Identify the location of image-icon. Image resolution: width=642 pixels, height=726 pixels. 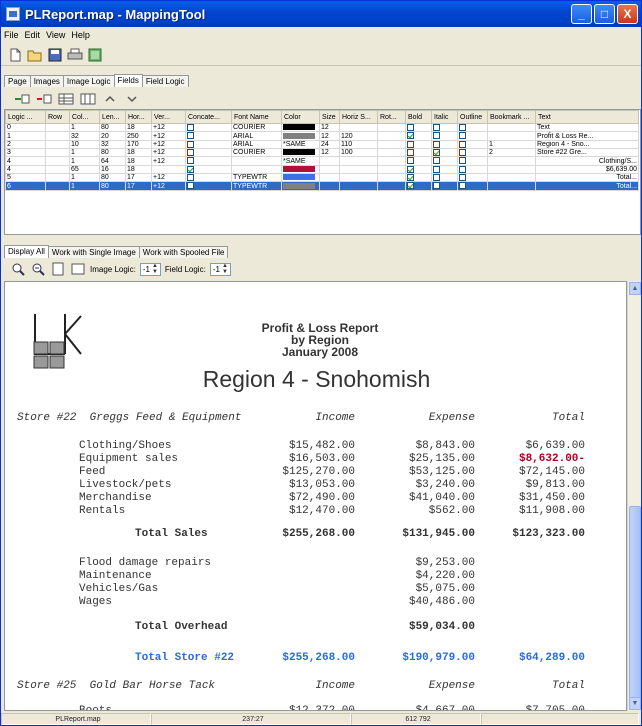
(95, 55).